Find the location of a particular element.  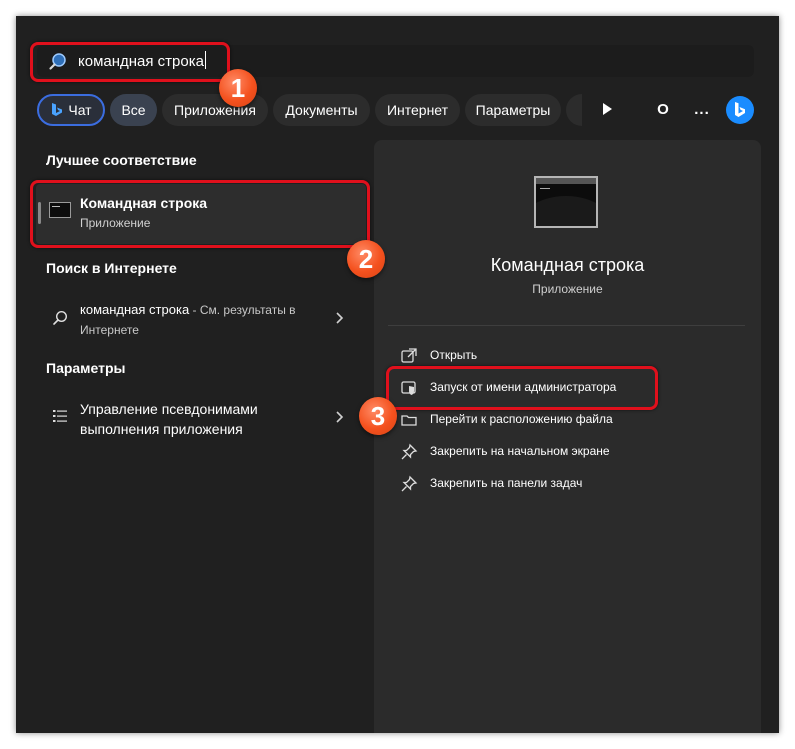

tab-internet: Интернет is located at coordinates (417, 110).